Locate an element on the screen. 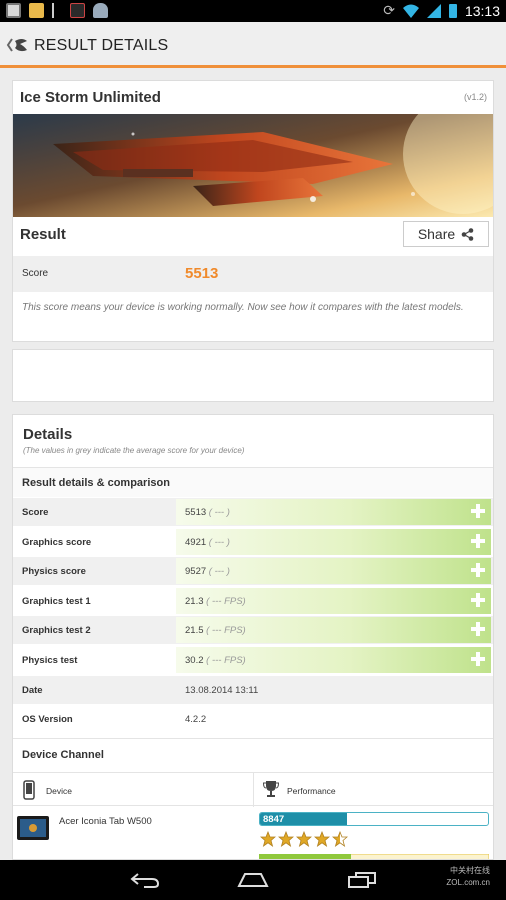 The width and height of the screenshot is (506, 900). detail-row-label: Physics test is located at coordinates (50, 660).